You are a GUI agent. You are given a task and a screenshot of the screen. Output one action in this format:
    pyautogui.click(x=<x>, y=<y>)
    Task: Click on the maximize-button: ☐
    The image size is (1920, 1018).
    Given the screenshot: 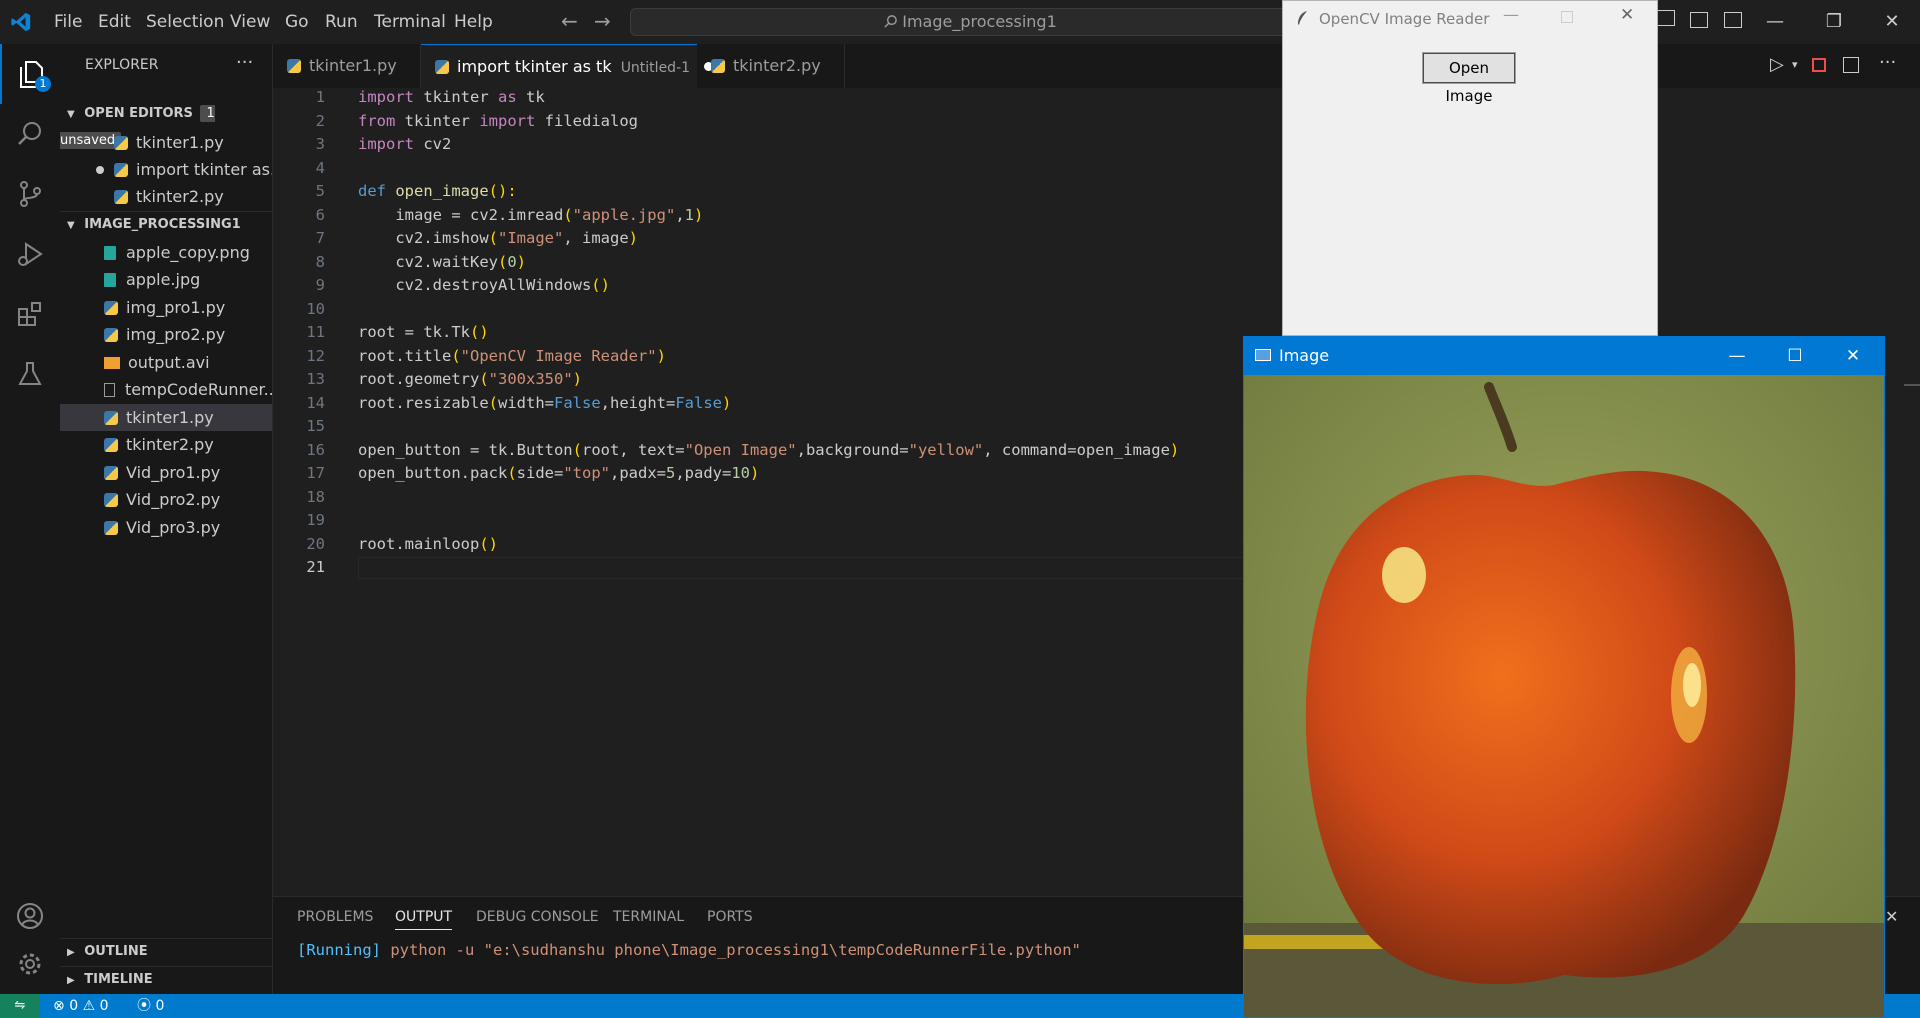 What is the action you would take?
    pyautogui.click(x=1795, y=356)
    